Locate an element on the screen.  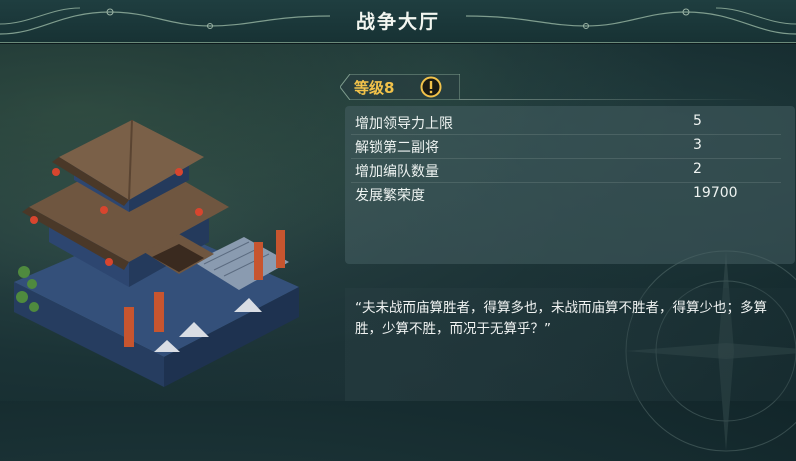
stat-label: 发展繁荣度 is located at coordinates (390, 196).